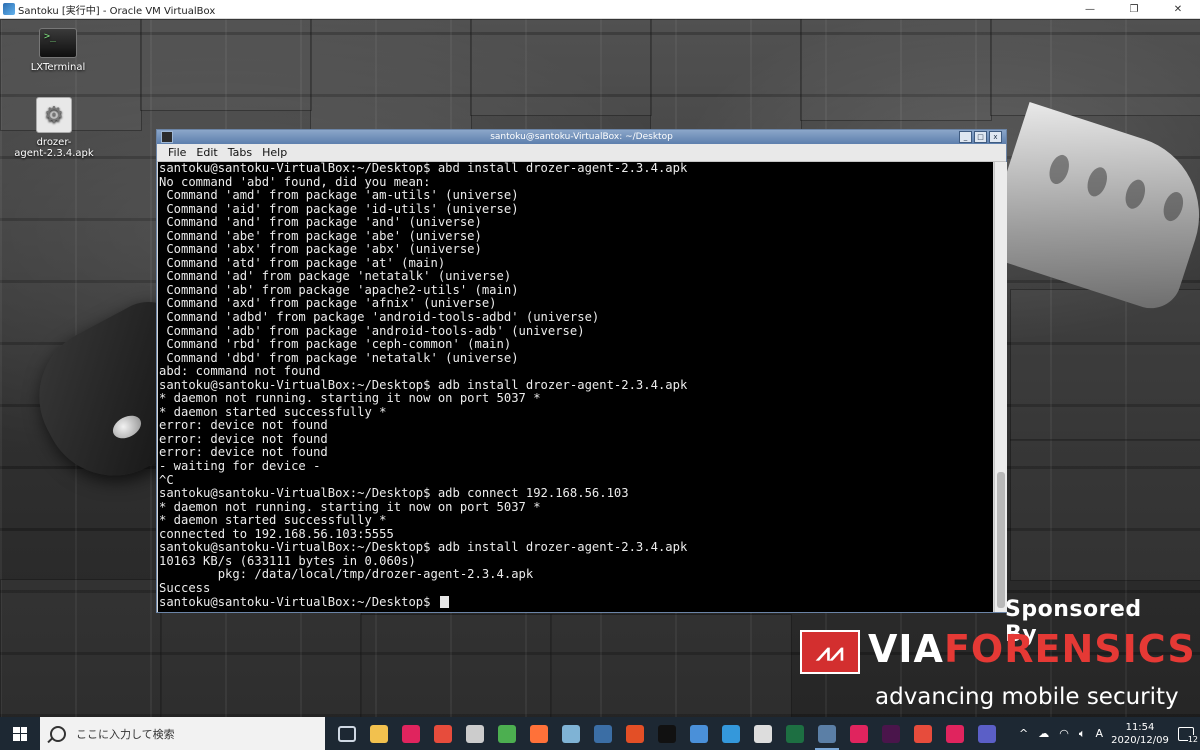  I want to click on app-sync-icon, so click(443, 733).